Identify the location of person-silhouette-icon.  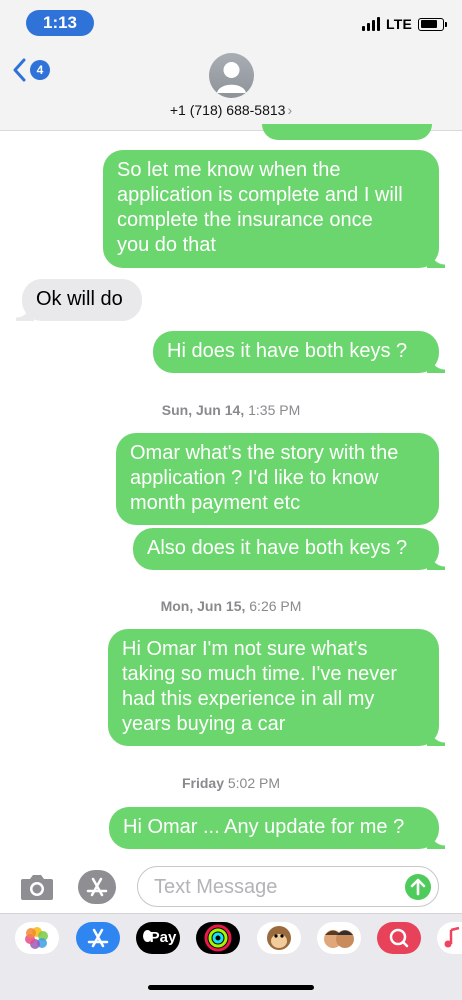
(231, 77).